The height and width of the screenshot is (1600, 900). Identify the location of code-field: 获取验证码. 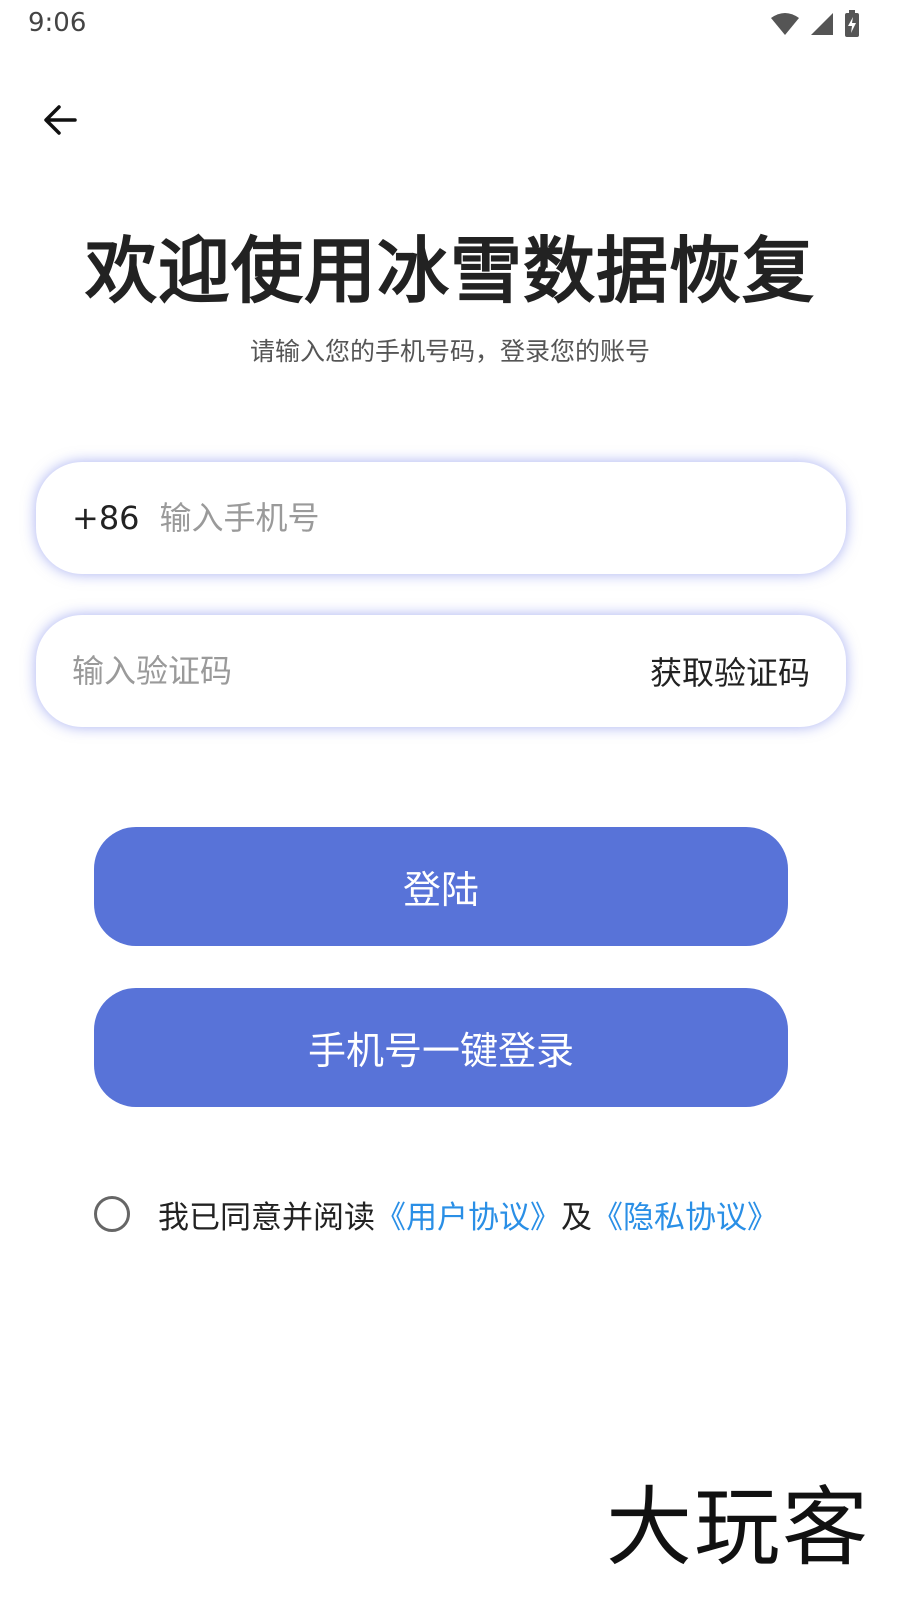
(441, 671).